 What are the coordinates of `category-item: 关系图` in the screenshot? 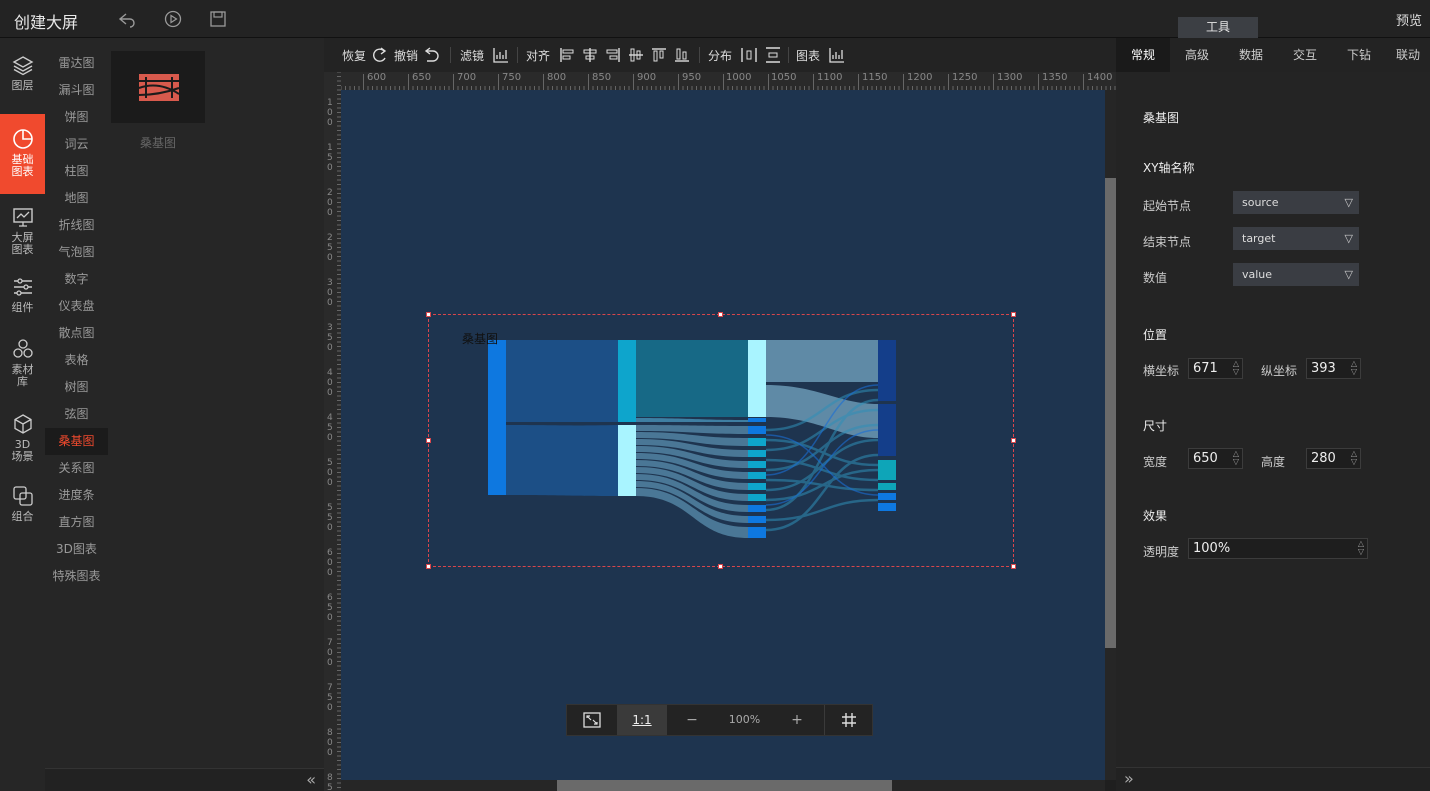 It's located at (76, 468).